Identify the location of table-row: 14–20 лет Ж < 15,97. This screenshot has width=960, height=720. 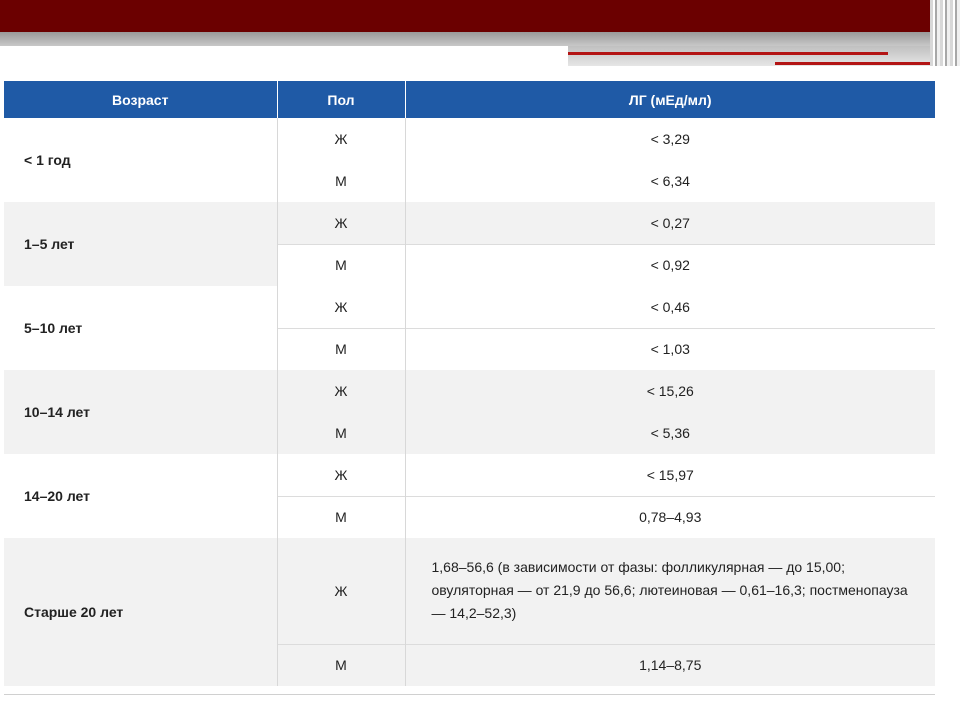
(469, 496).